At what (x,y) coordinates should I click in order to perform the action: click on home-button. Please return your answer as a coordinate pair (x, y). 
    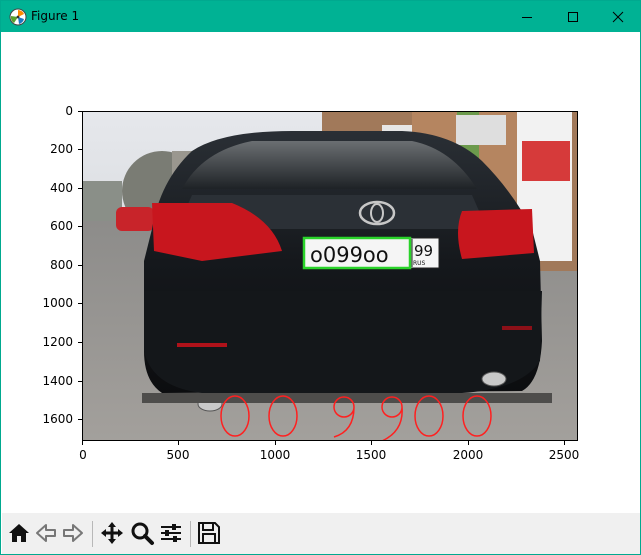
    Looking at the image, I should click on (19, 533).